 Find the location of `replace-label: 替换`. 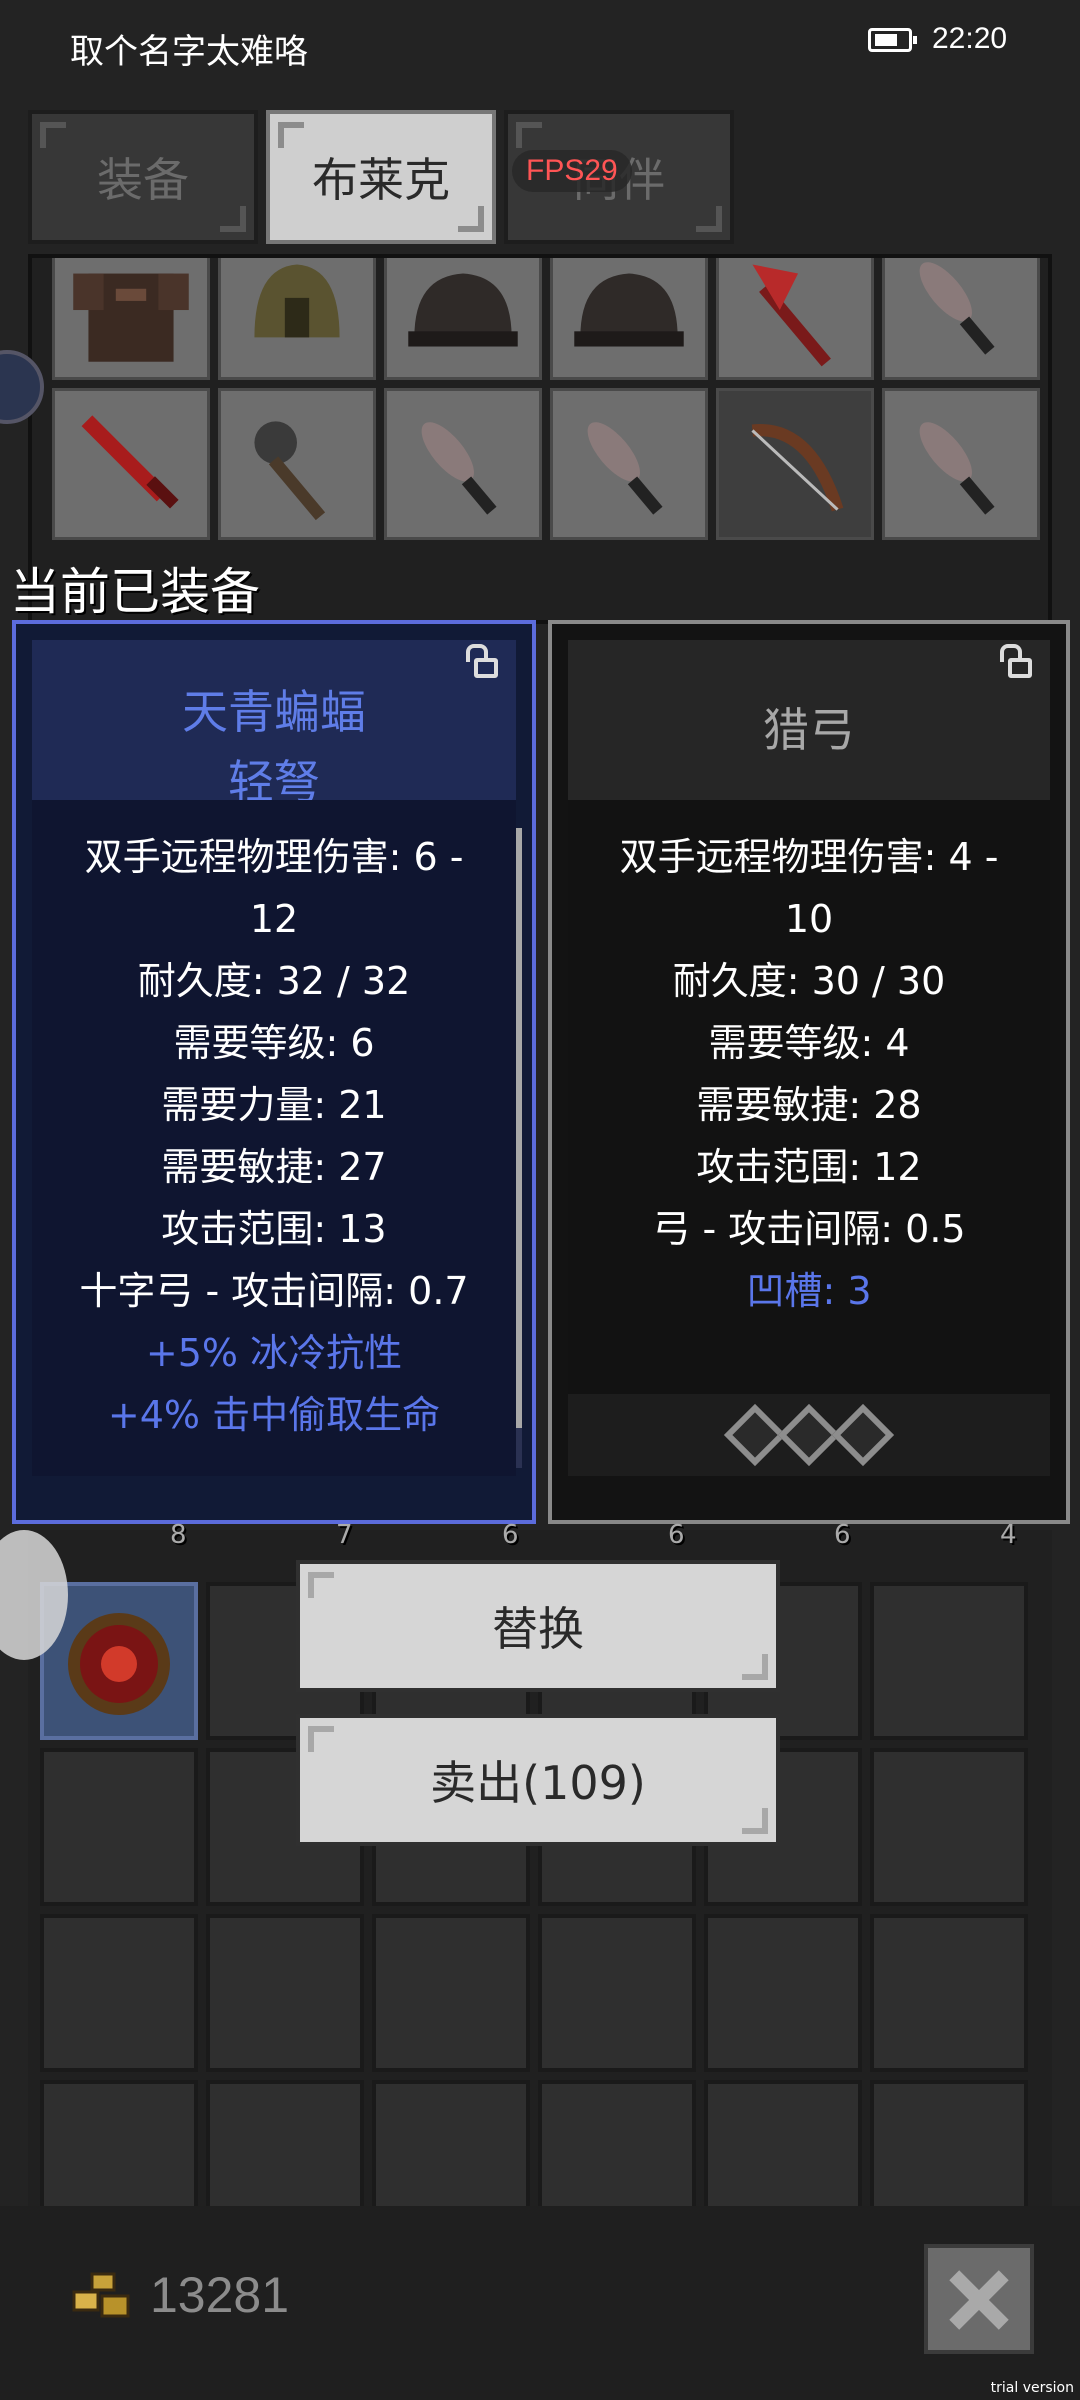

replace-label: 替换 is located at coordinates (538, 1629).